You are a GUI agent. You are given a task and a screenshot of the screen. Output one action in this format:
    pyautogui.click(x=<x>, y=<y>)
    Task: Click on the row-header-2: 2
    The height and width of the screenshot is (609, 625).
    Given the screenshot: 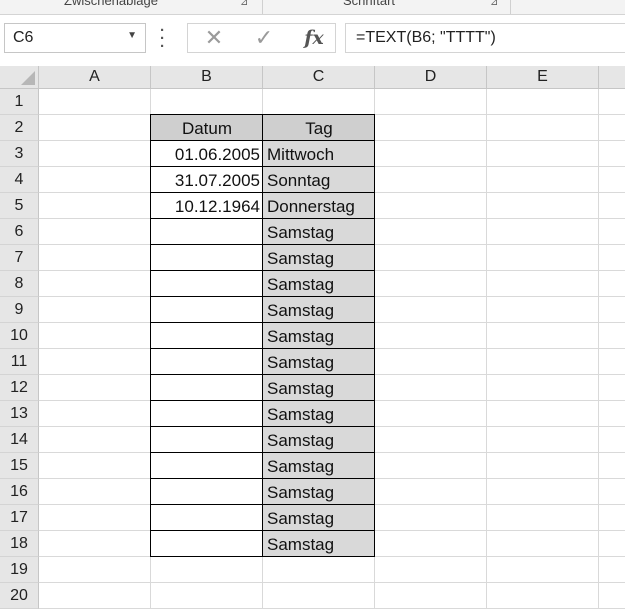 What is the action you would take?
    pyautogui.click(x=19, y=128)
    